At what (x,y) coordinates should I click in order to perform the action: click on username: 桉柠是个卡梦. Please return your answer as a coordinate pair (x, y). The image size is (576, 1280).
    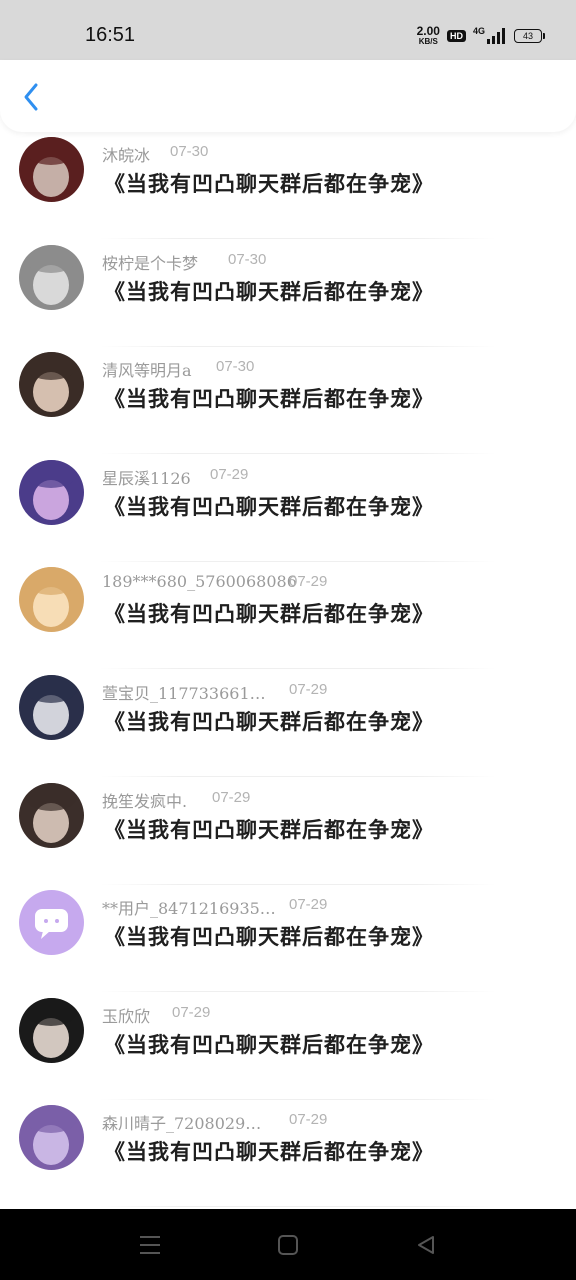
    Looking at the image, I should click on (150, 262).